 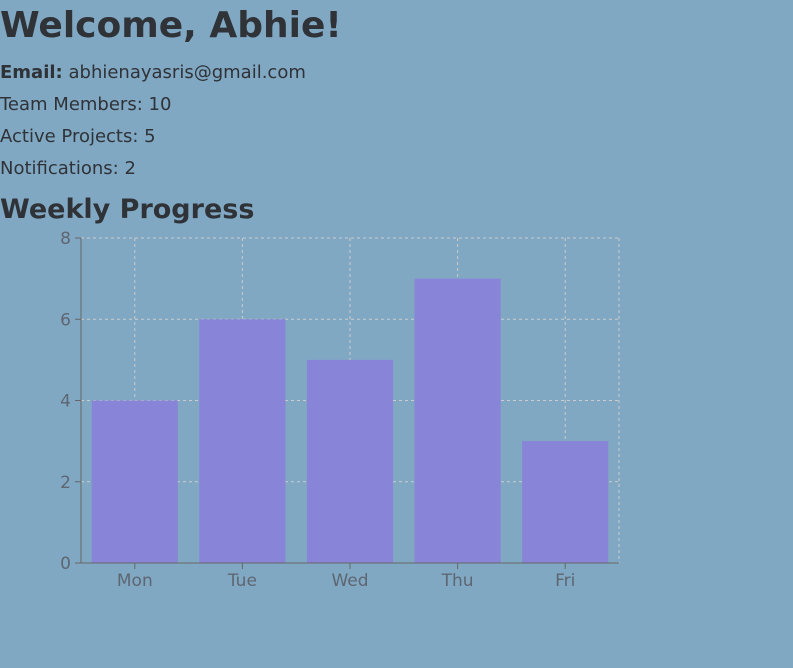 What do you see at coordinates (457, 420) in the screenshot?
I see `bar-thu` at bounding box center [457, 420].